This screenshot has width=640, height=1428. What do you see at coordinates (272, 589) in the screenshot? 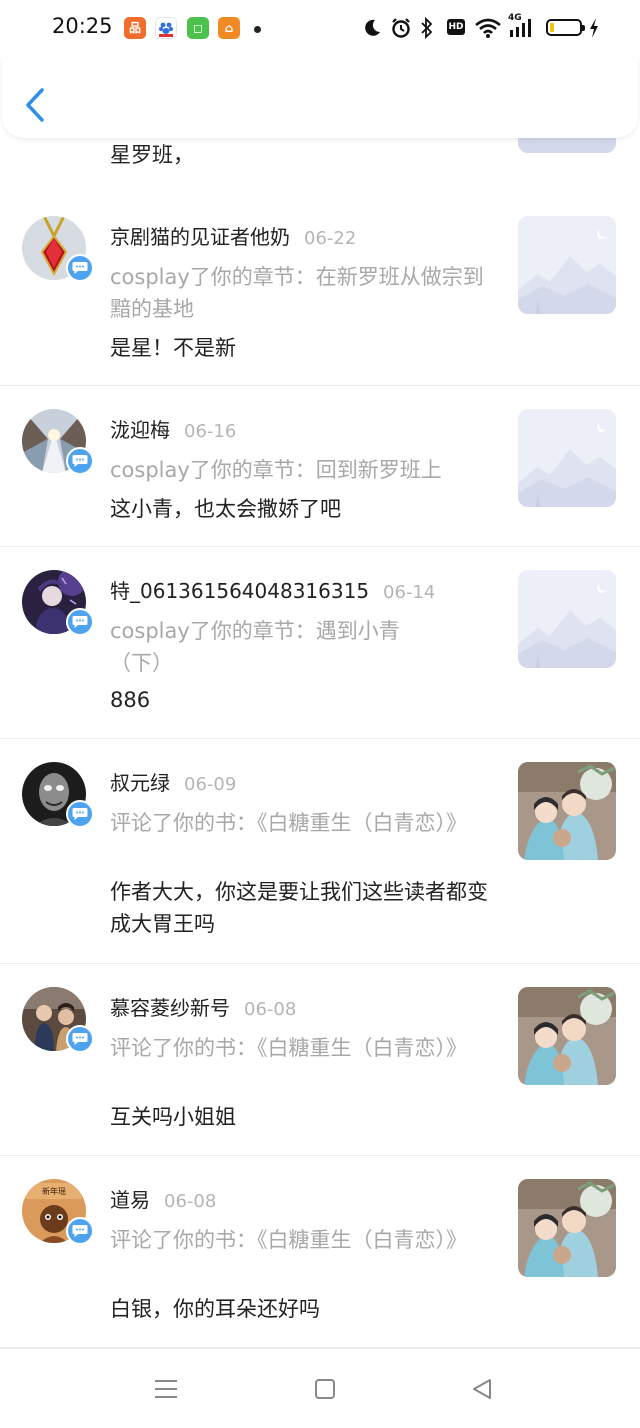
I see `user-name: 特_061361564048316315 06-14` at bounding box center [272, 589].